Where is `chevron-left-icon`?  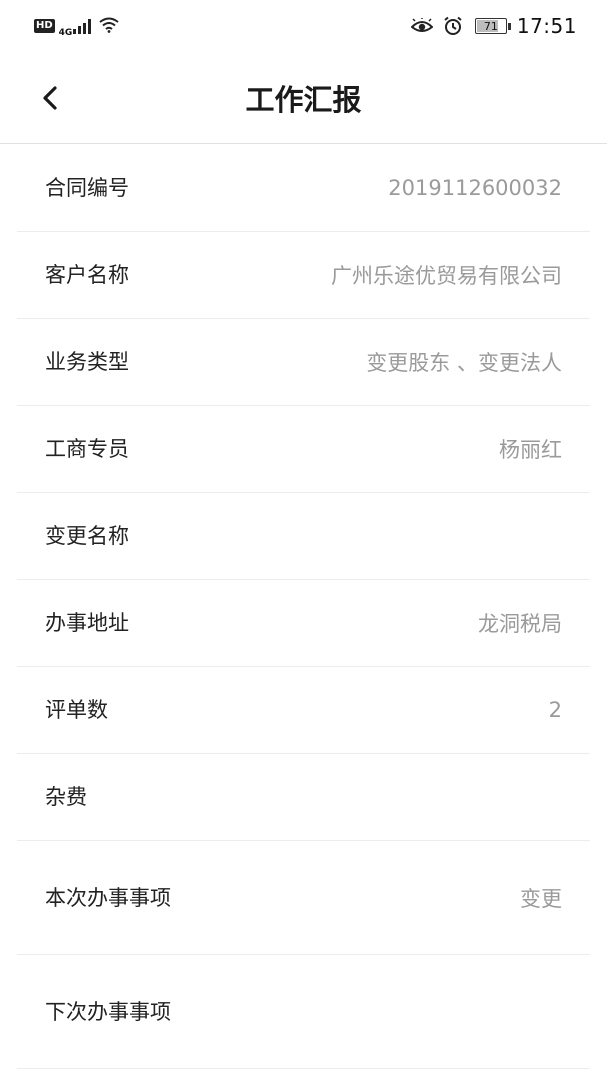 chevron-left-icon is located at coordinates (50, 98).